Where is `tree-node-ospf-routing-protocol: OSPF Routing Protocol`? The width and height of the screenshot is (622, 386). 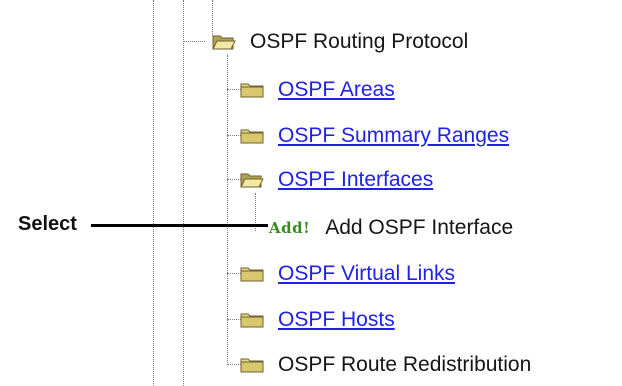
tree-node-ospf-routing-protocol: OSPF Routing Protocol is located at coordinates (340, 42).